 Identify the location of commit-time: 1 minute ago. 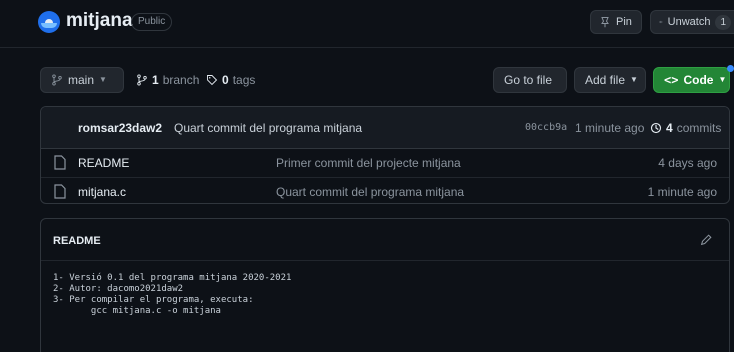
(610, 128).